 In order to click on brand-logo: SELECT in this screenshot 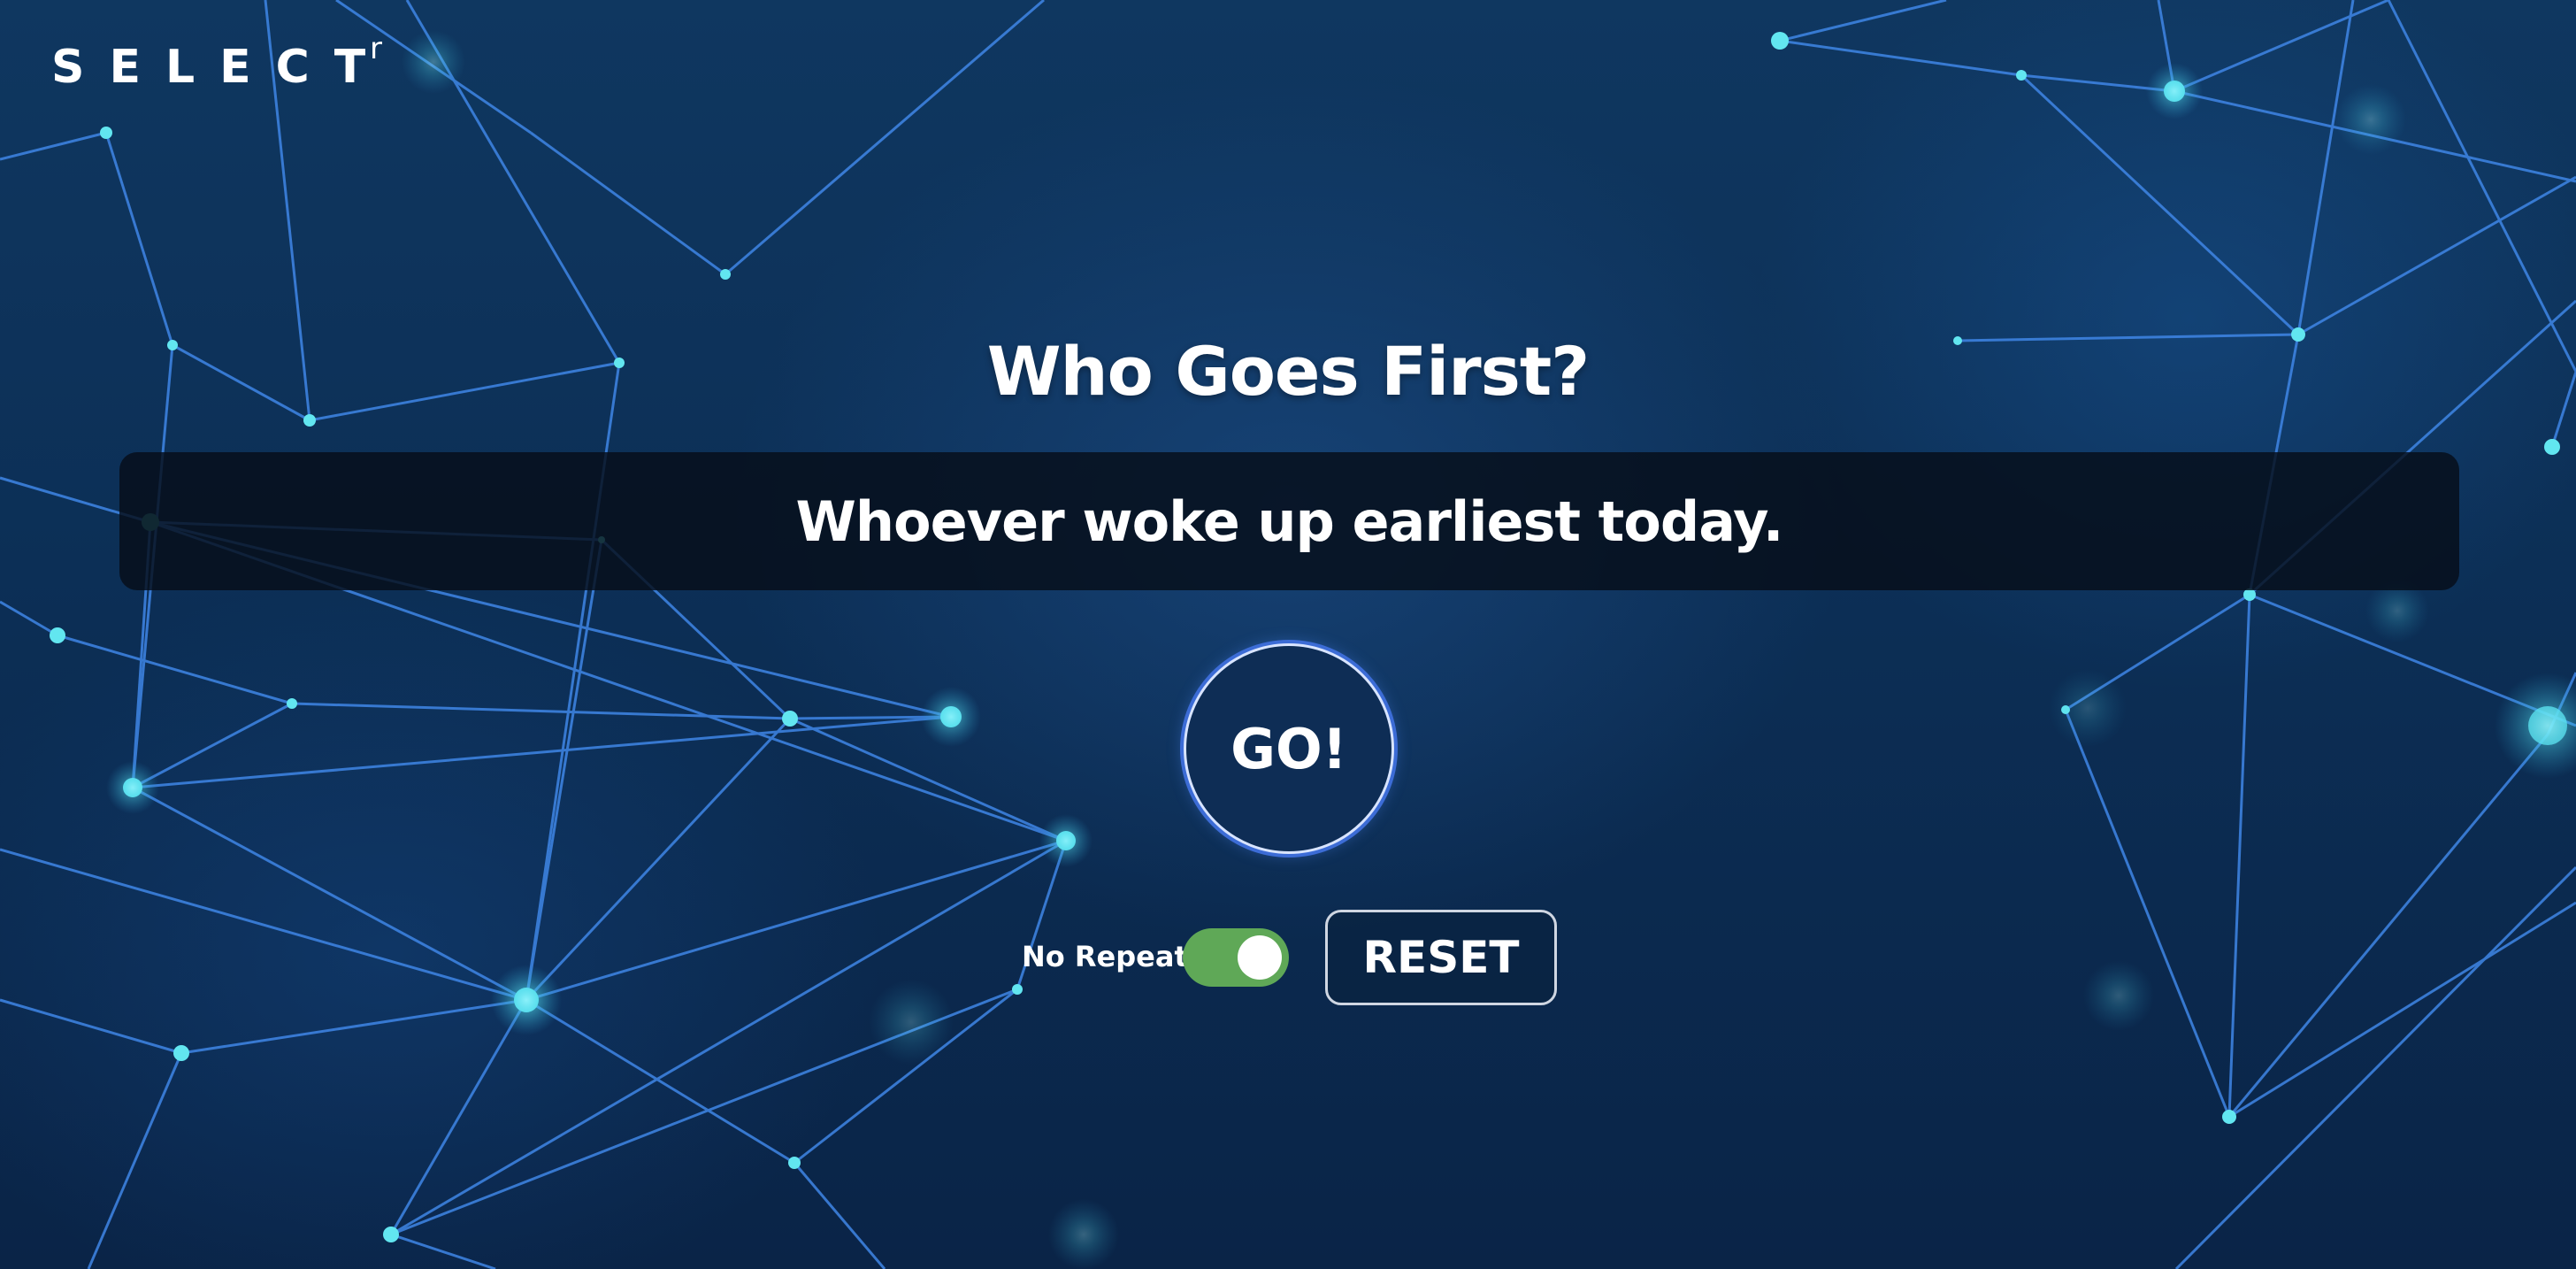, I will do `click(221, 68)`.